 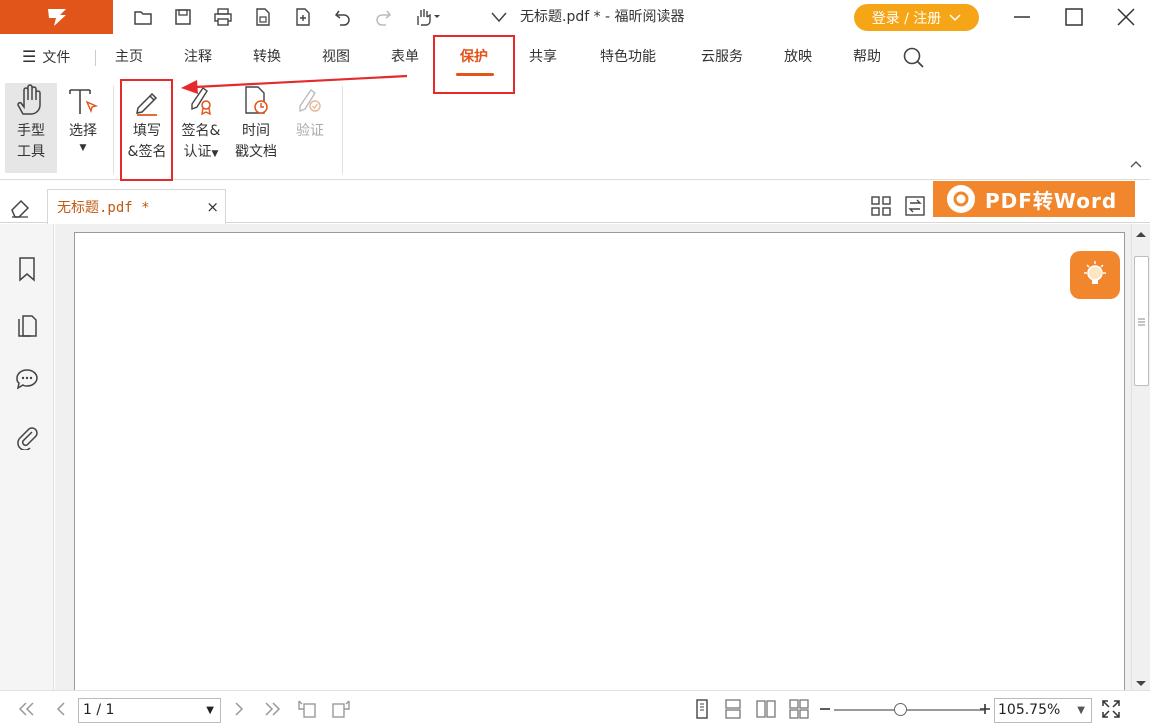 I want to click on hamburger-icon: ☰, so click(x=29, y=56).